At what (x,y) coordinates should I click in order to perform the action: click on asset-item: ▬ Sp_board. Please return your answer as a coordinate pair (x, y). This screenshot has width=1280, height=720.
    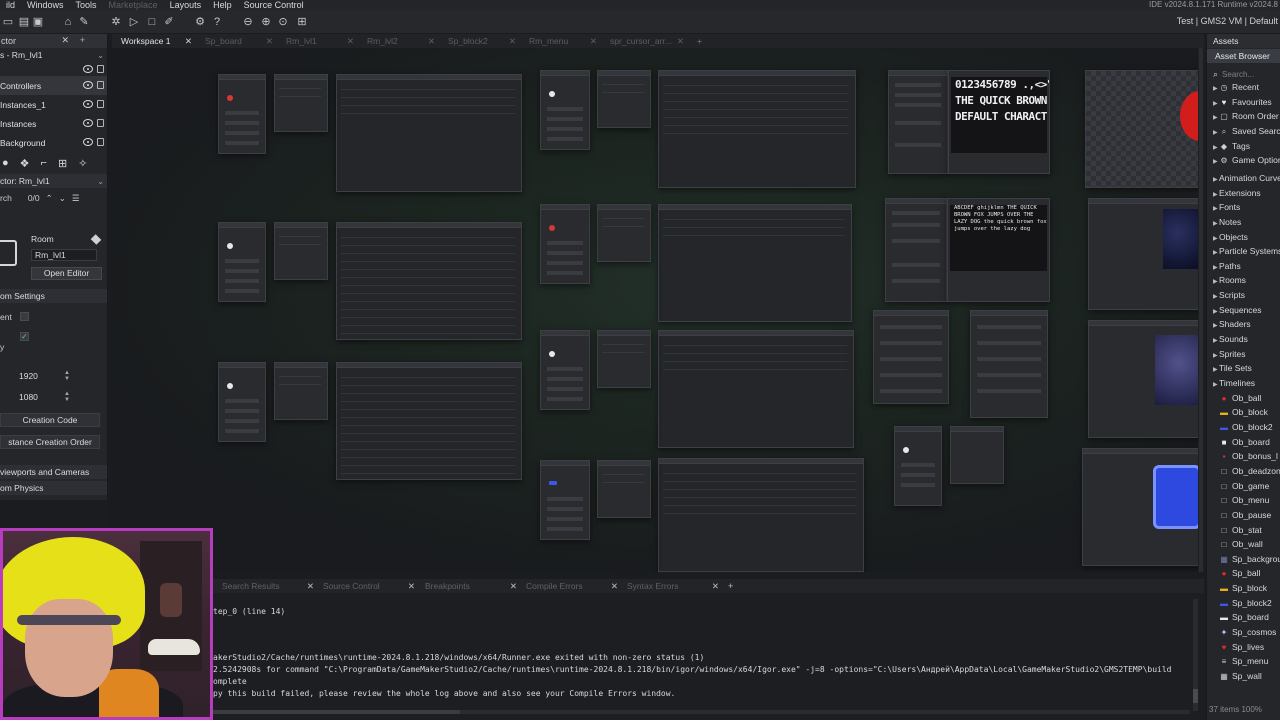
    Looking at the image, I should click on (1238, 617).